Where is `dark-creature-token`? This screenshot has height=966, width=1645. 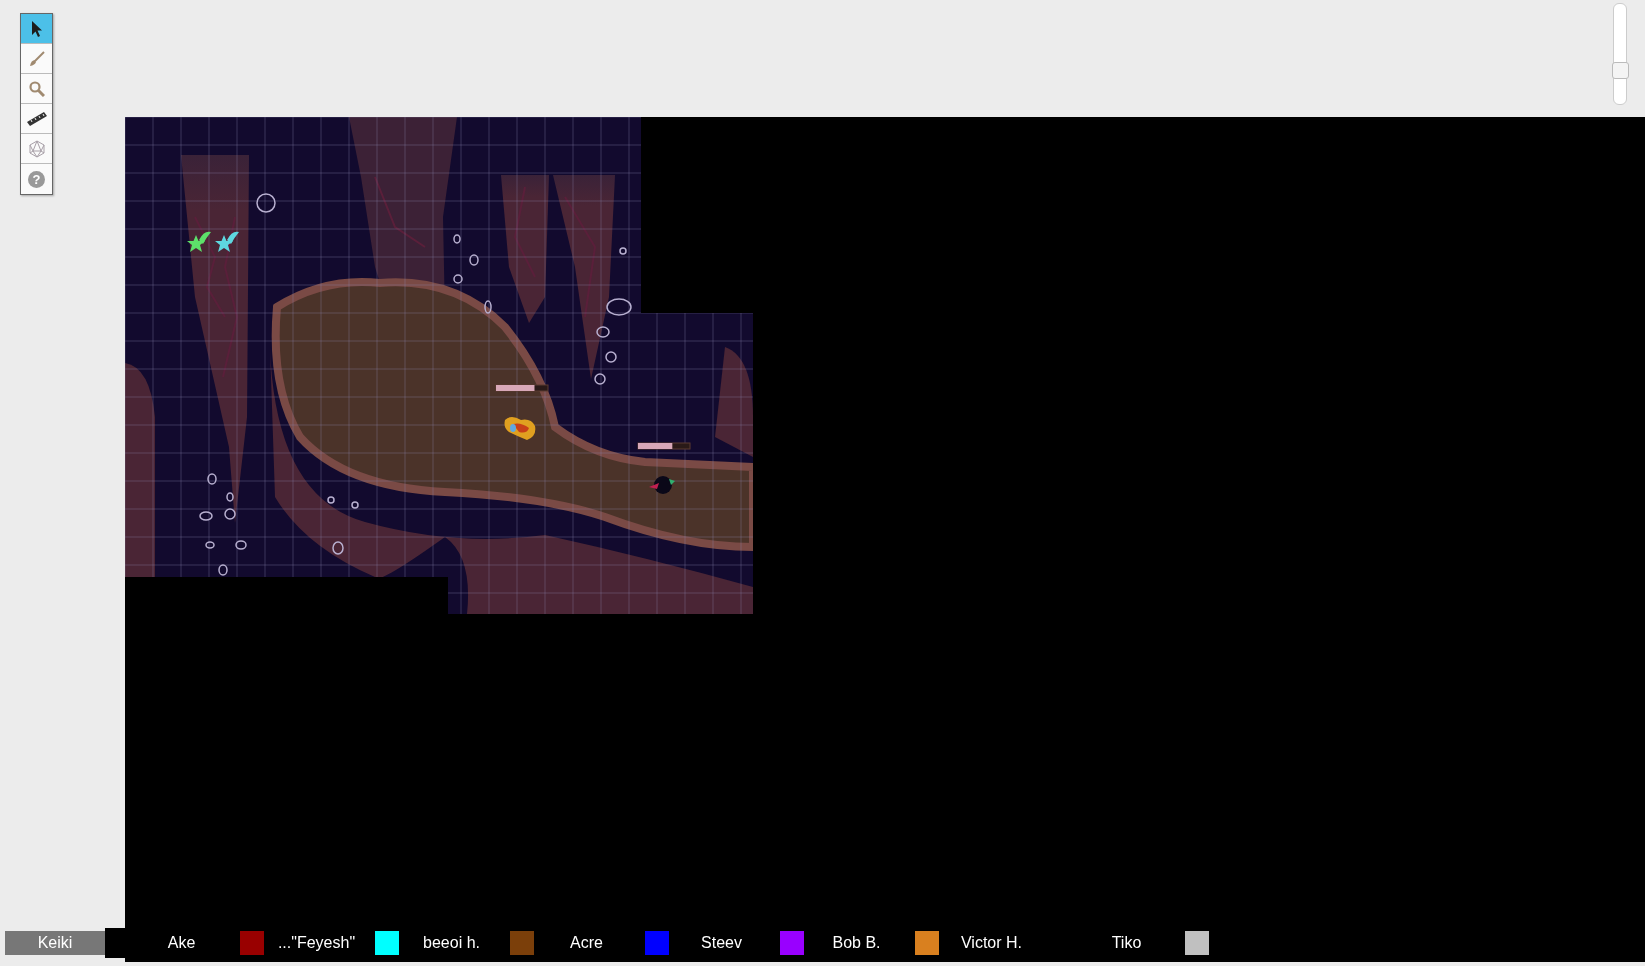
dark-creature-token is located at coordinates (662, 485).